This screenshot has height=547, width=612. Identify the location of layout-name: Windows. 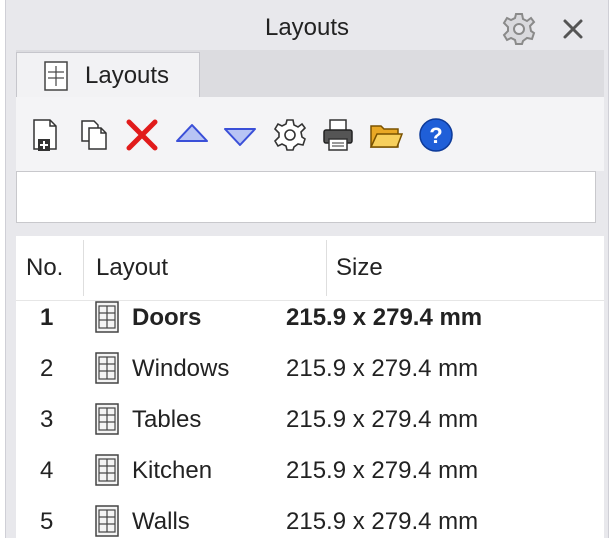
(181, 368).